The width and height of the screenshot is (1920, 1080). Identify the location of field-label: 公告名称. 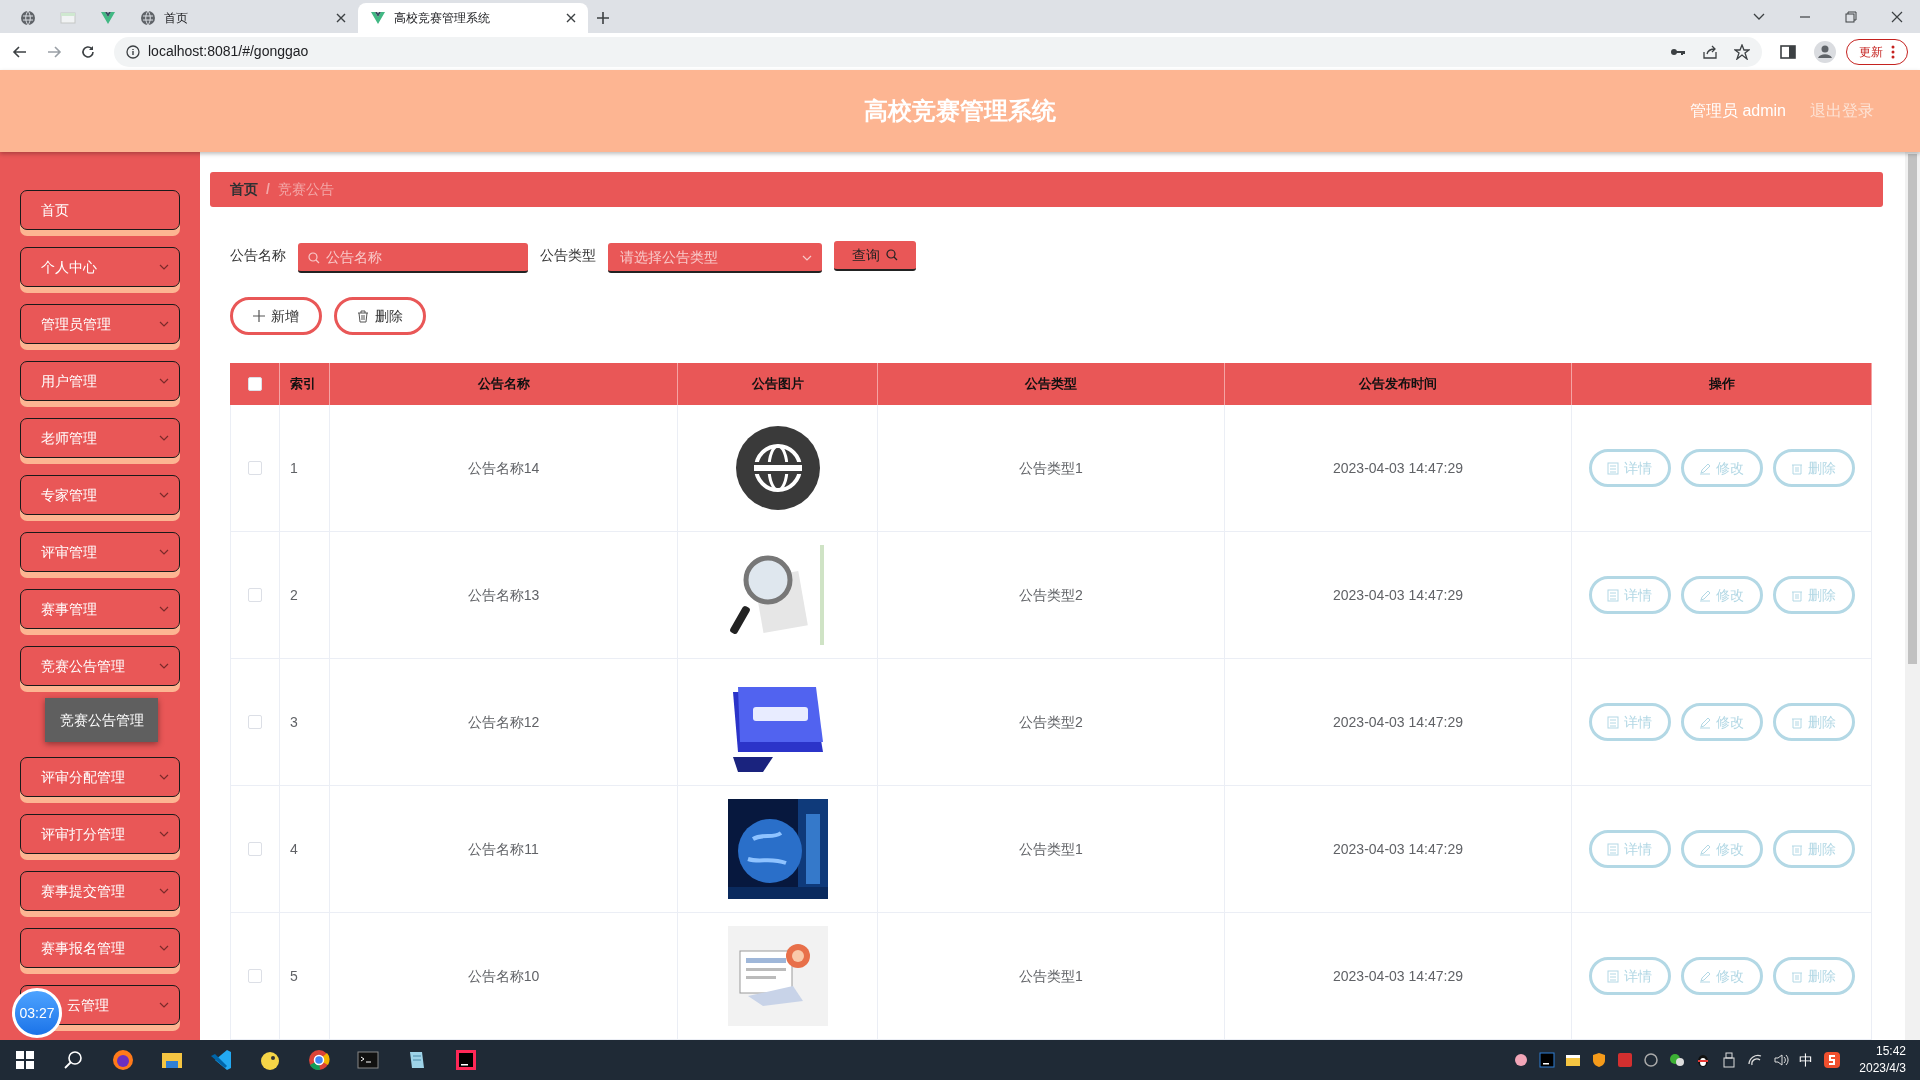
(258, 255).